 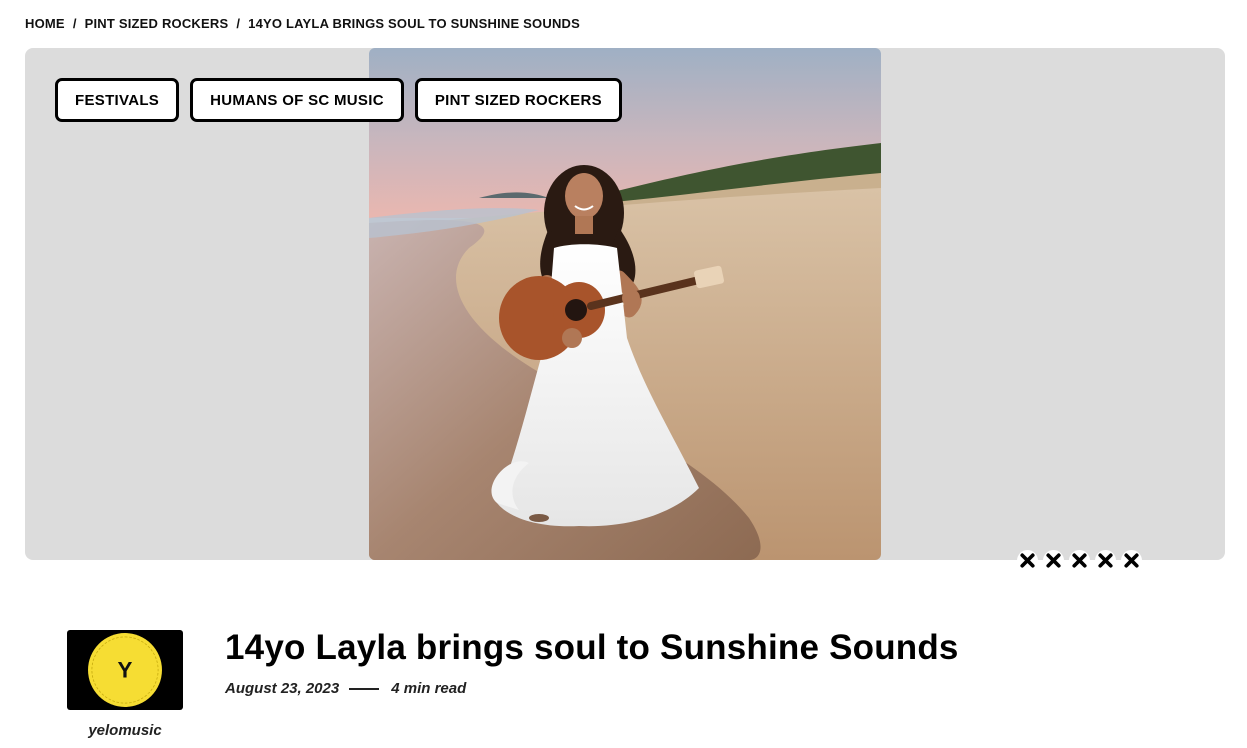 I want to click on rating-icons, so click(x=1079, y=560).